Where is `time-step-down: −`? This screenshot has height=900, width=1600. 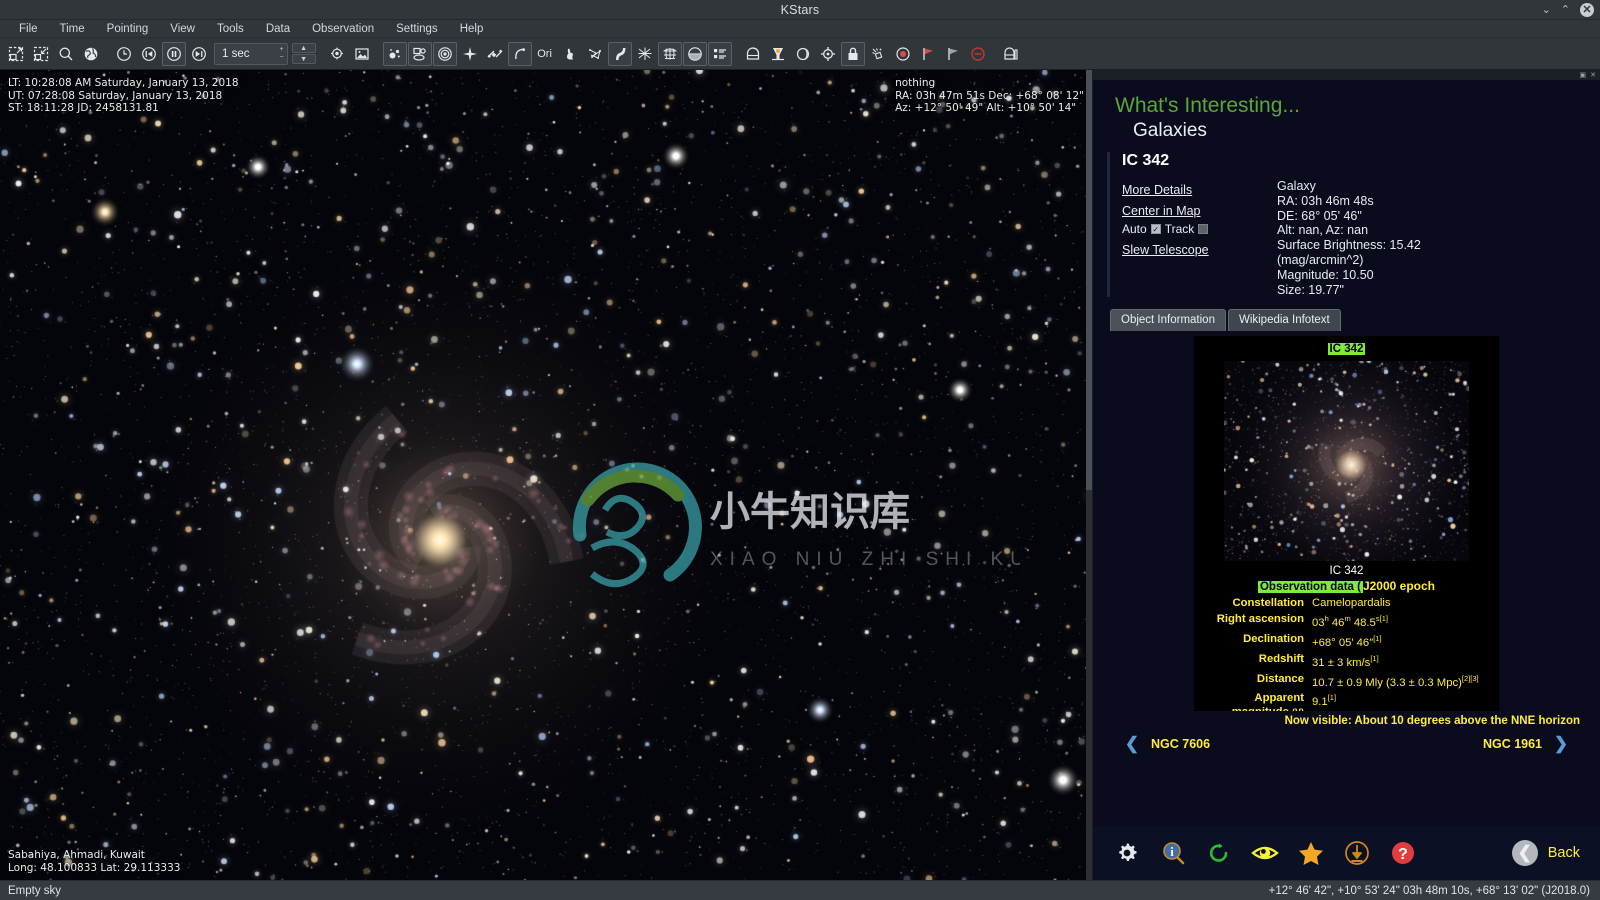
time-step-down: − is located at coordinates (282, 58).